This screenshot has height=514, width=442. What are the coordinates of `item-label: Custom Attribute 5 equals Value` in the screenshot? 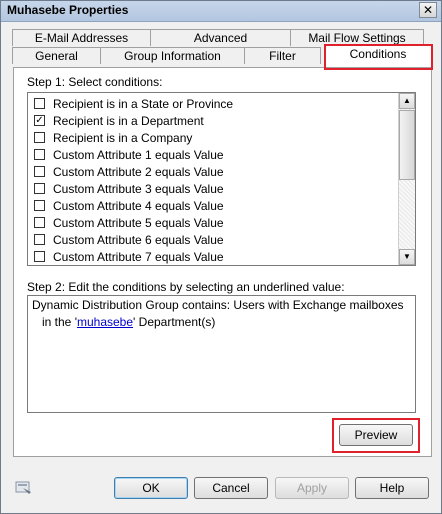 It's located at (138, 223).